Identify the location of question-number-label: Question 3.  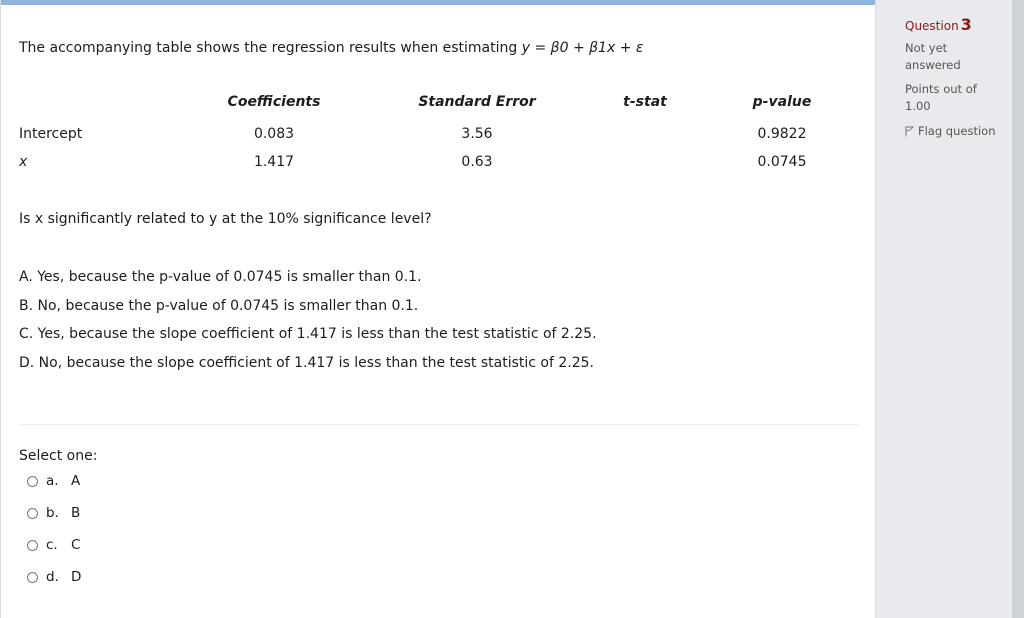
(938, 24).